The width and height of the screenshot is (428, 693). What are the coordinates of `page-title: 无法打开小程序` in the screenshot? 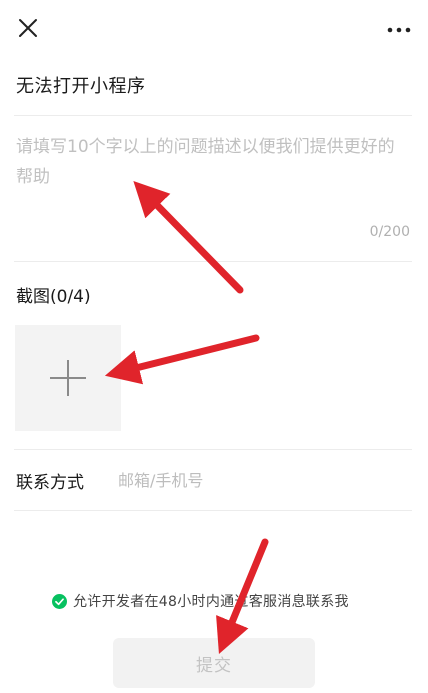 It's located at (81, 86).